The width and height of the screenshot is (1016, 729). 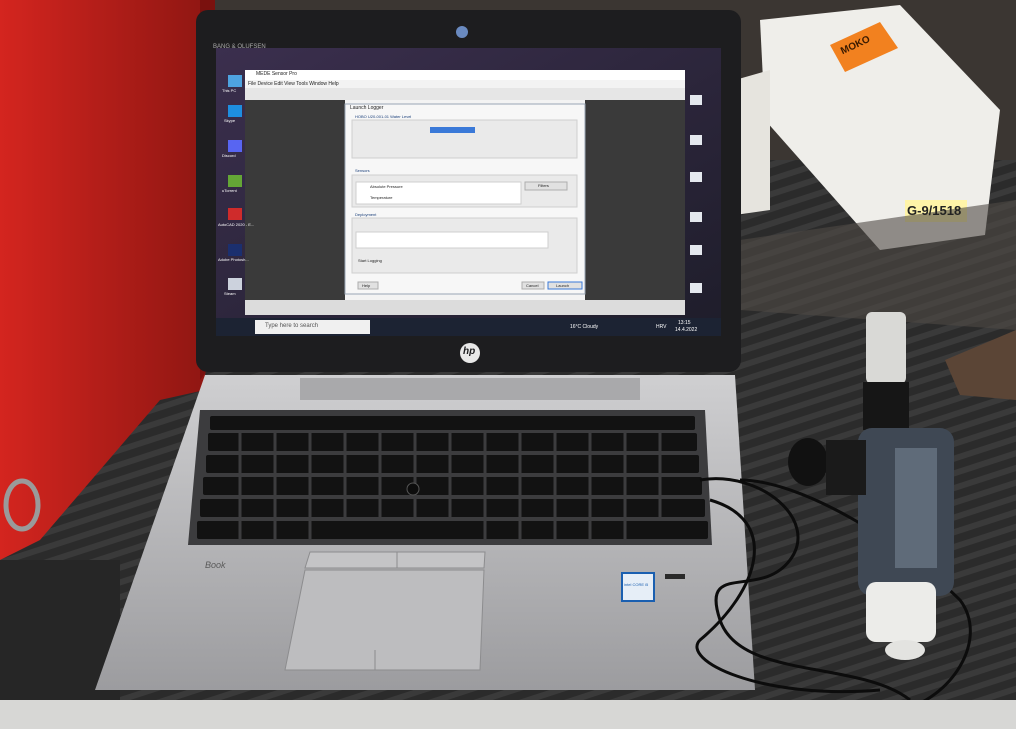 What do you see at coordinates (465, 94) in the screenshot?
I see `app-toolbar` at bounding box center [465, 94].